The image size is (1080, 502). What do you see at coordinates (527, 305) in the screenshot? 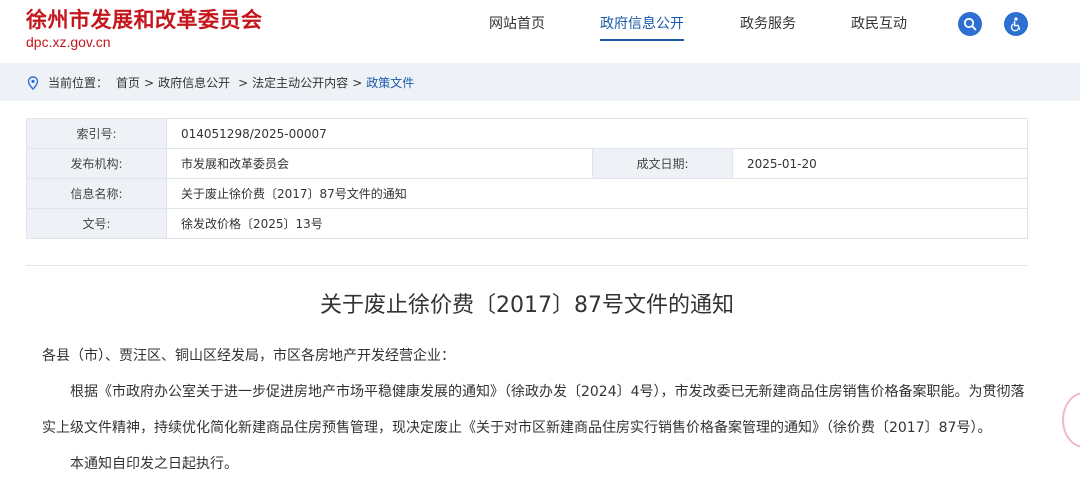
I see `document-title: 关于废止徐价费〔2017〕87号文件的通知` at bounding box center [527, 305].